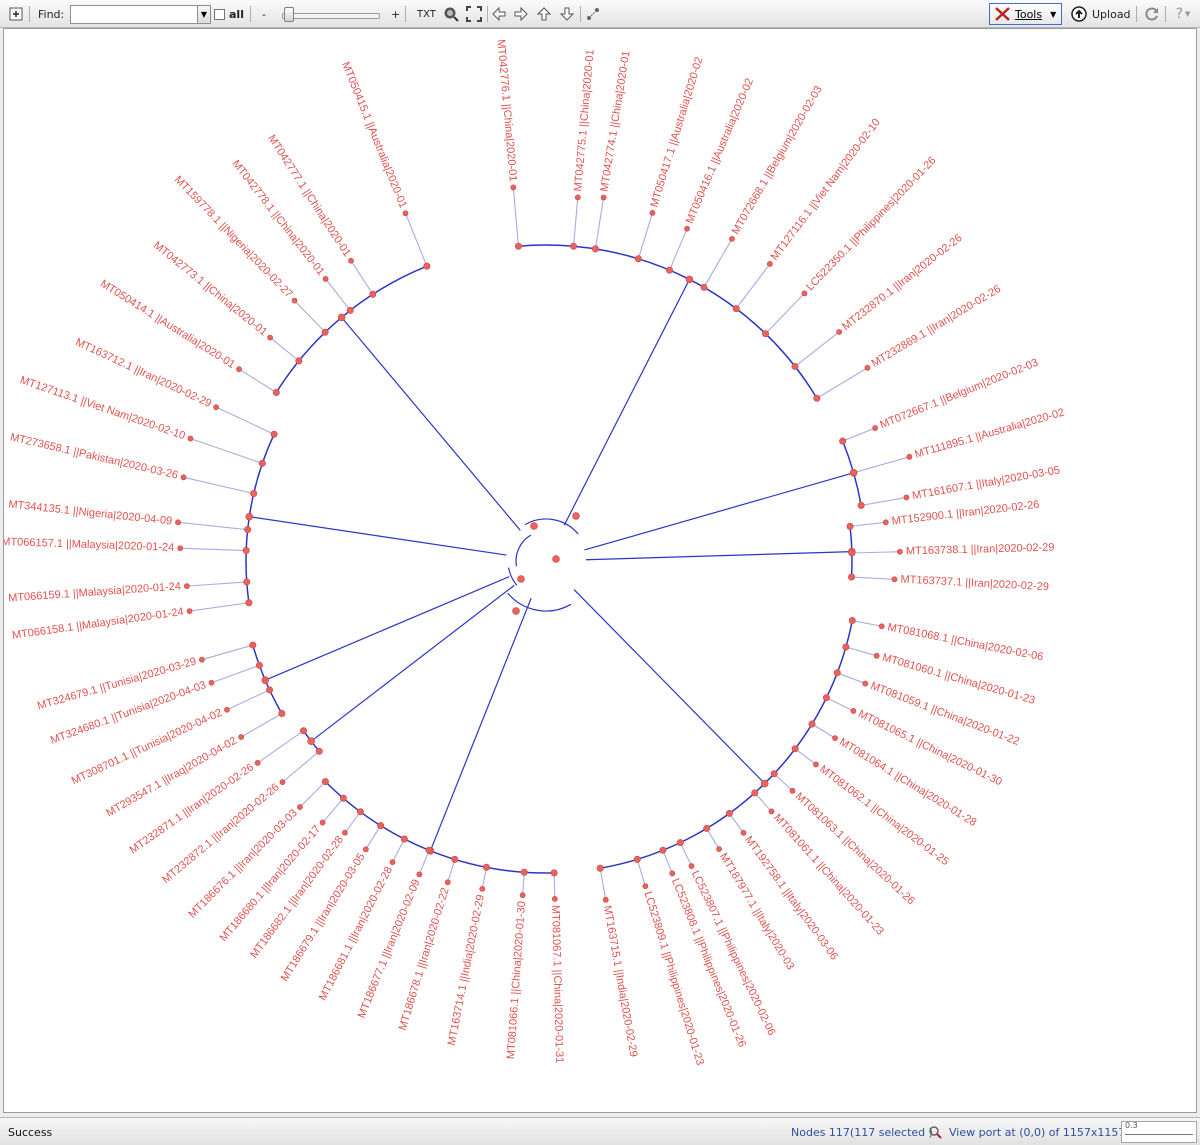 This screenshot has width=1200, height=1145. Describe the element at coordinates (94, 456) in the screenshot. I see `leaf-label: MT273658.1 ||Pakistan|2020-03-26` at that location.